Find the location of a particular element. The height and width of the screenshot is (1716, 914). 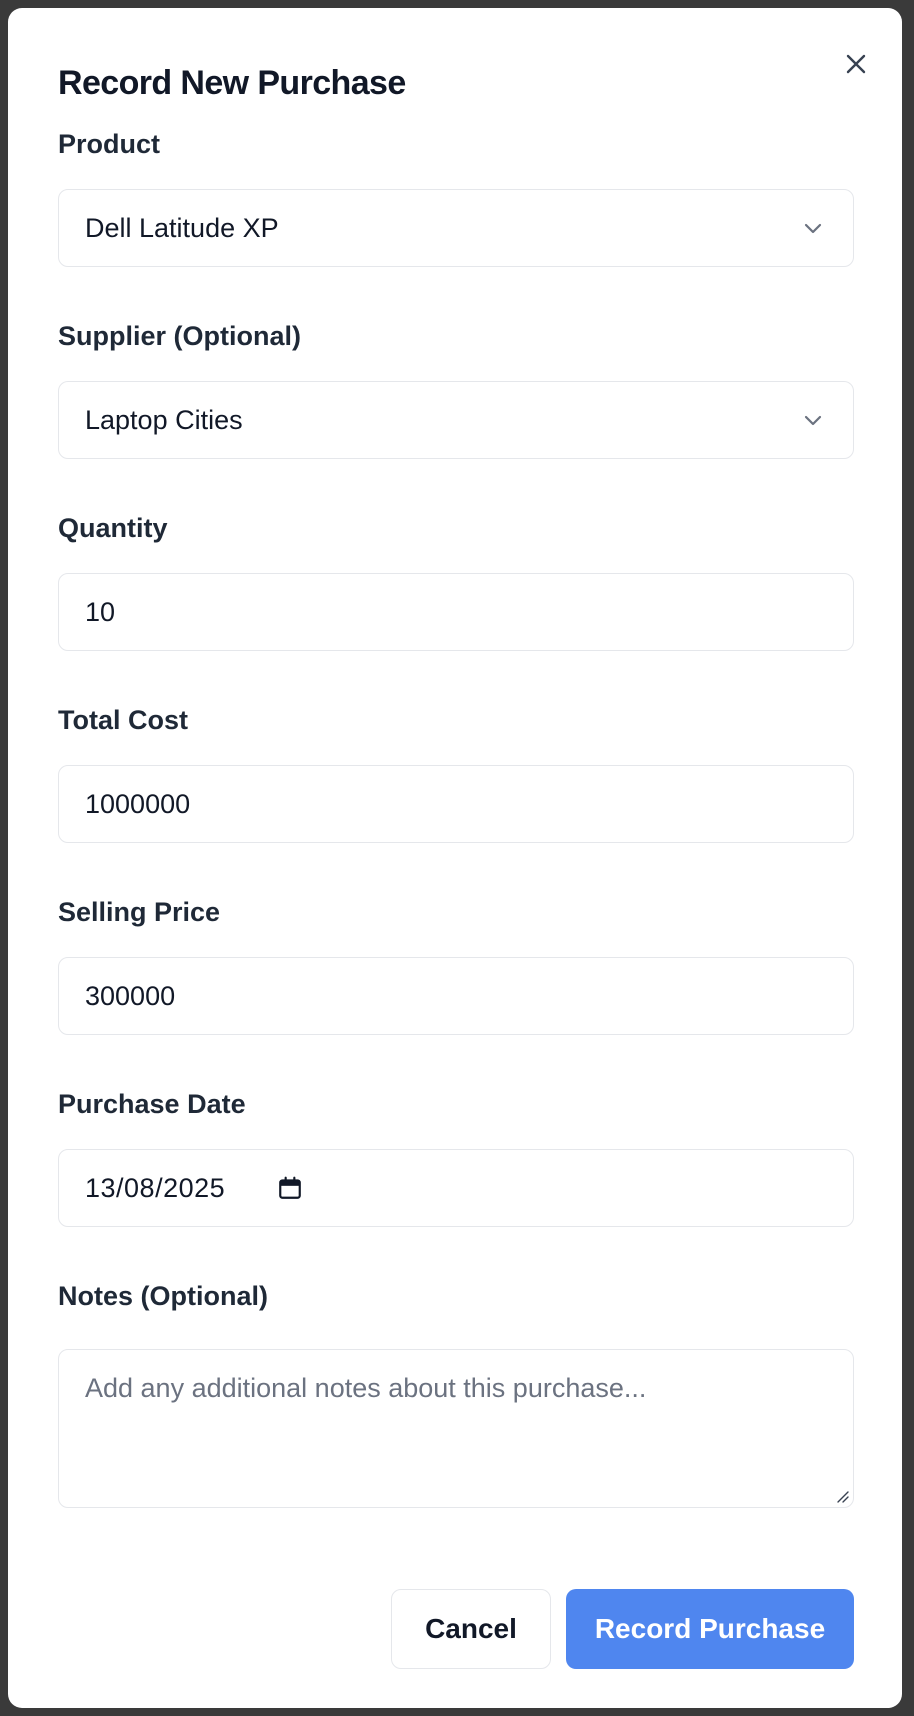

product-select: Dell Latitude XP is located at coordinates (456, 228).